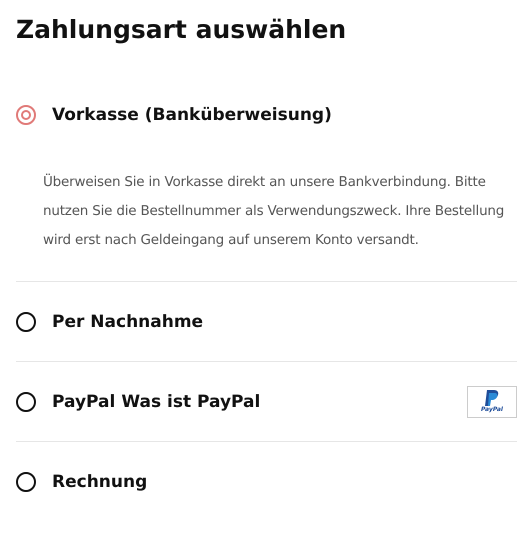 This screenshot has width=531, height=540. I want to click on option-label: Rechnung, so click(100, 482).